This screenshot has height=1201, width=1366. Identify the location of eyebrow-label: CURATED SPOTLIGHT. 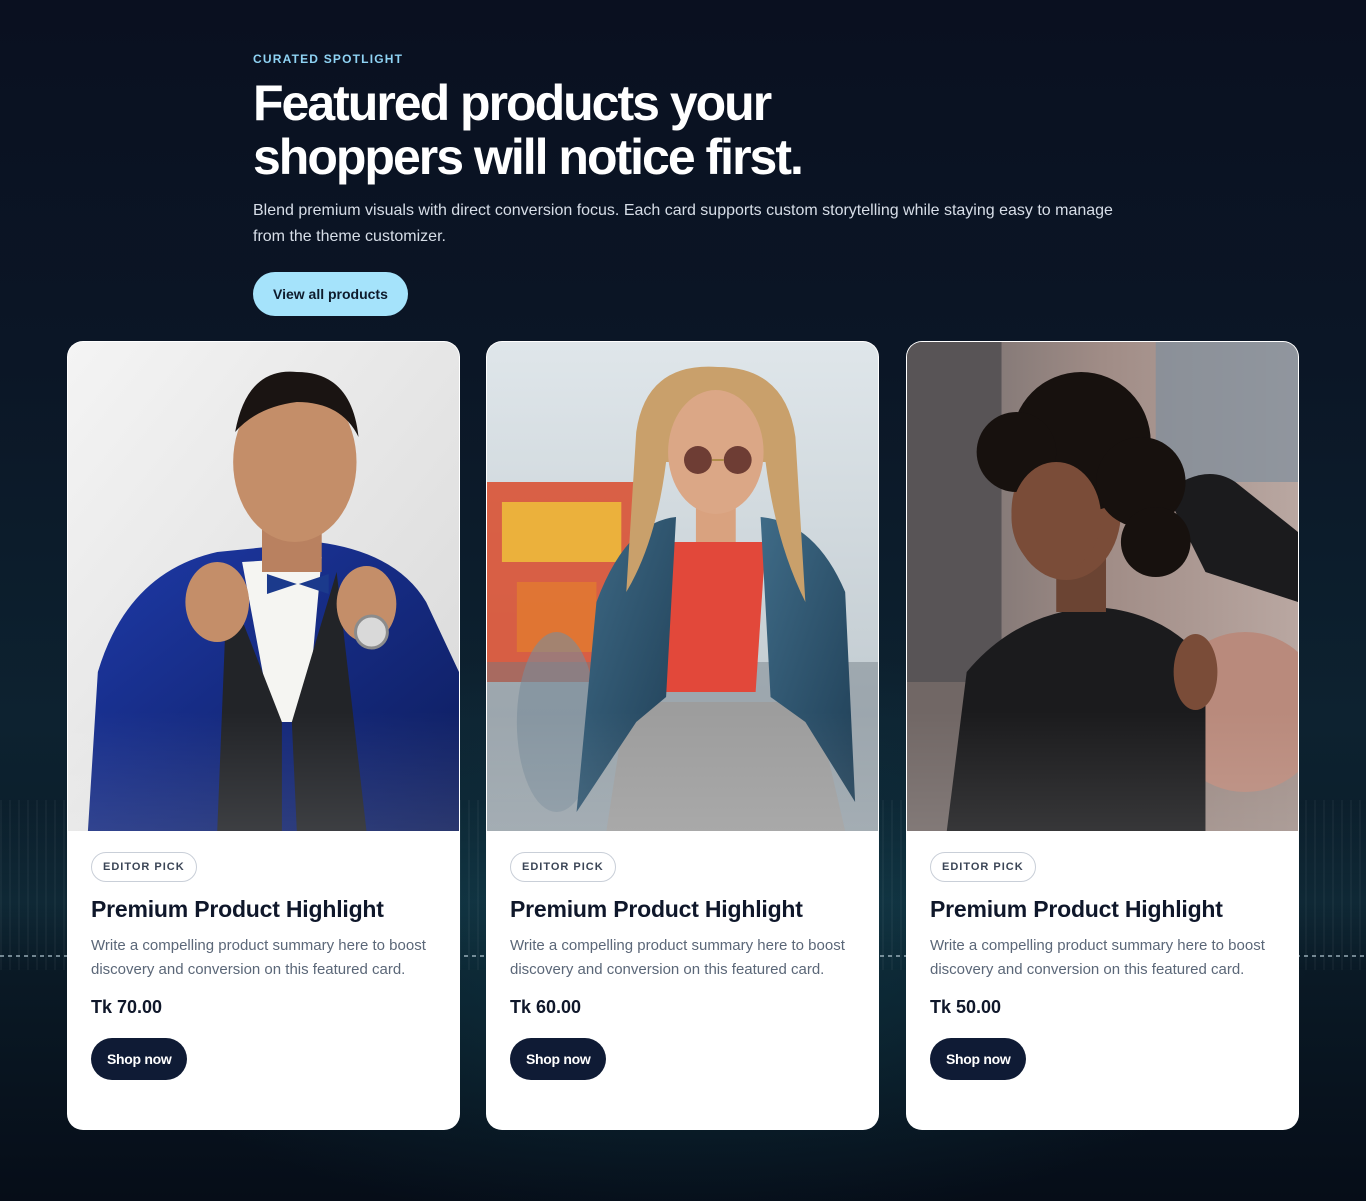
(328, 59).